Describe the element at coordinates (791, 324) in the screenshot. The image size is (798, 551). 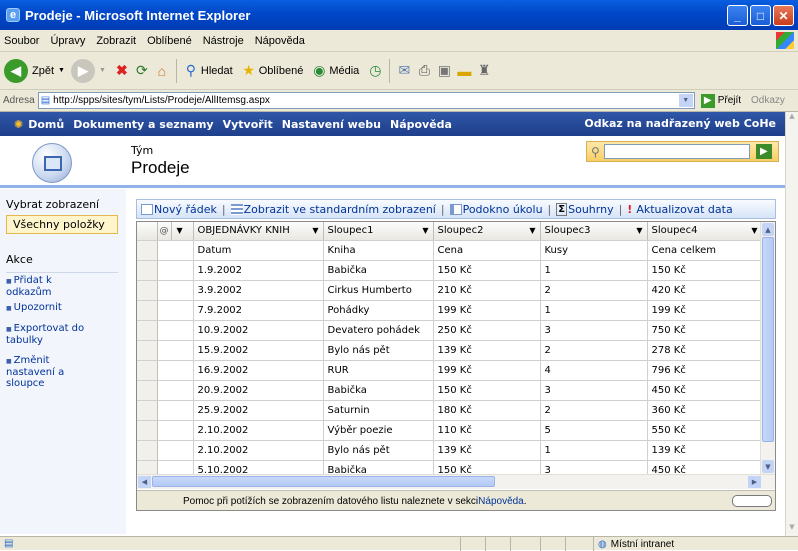
I see `page-scrollbar: ▲ ▼` at that location.